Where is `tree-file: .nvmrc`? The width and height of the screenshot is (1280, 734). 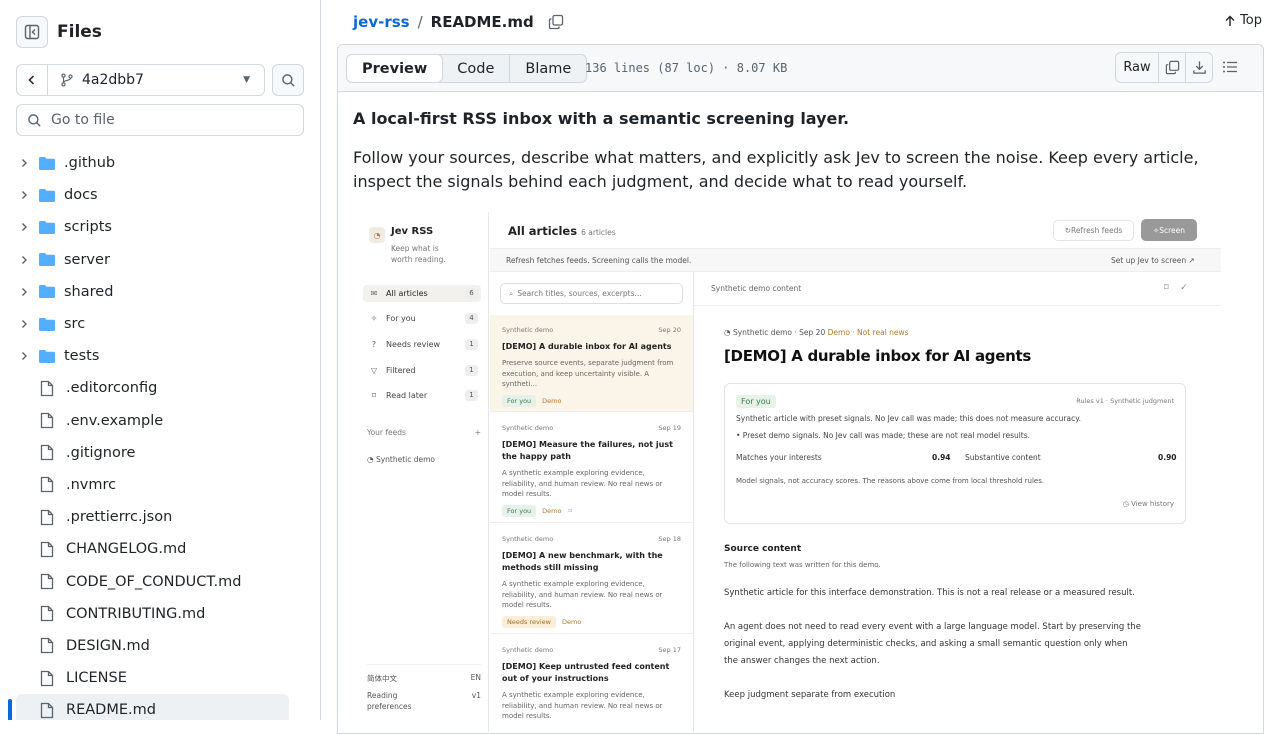
tree-file: .nvmrc is located at coordinates (152, 485).